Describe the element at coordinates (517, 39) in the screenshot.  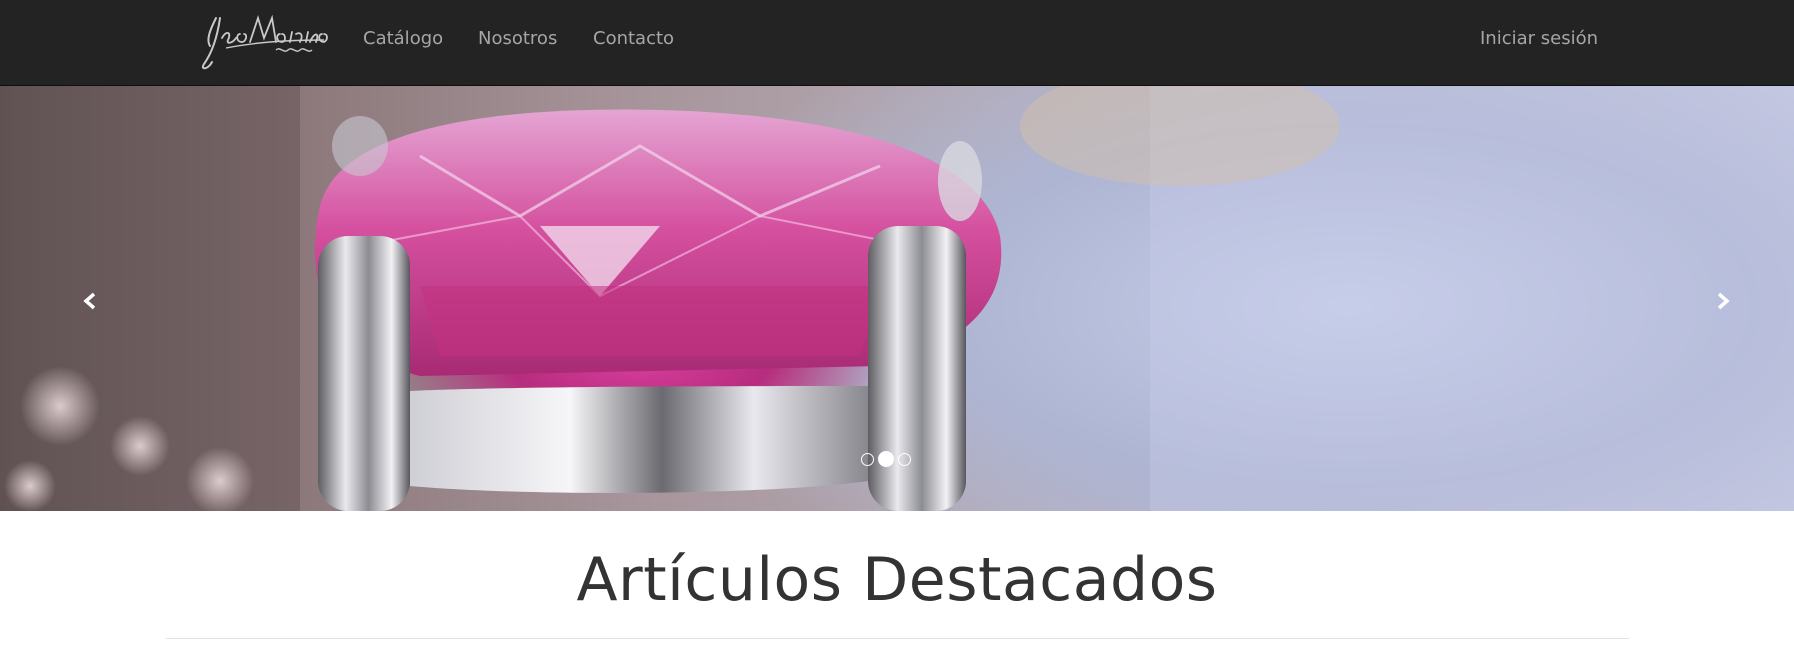
I see `nav-link-nosotros: Nosotros` at that location.